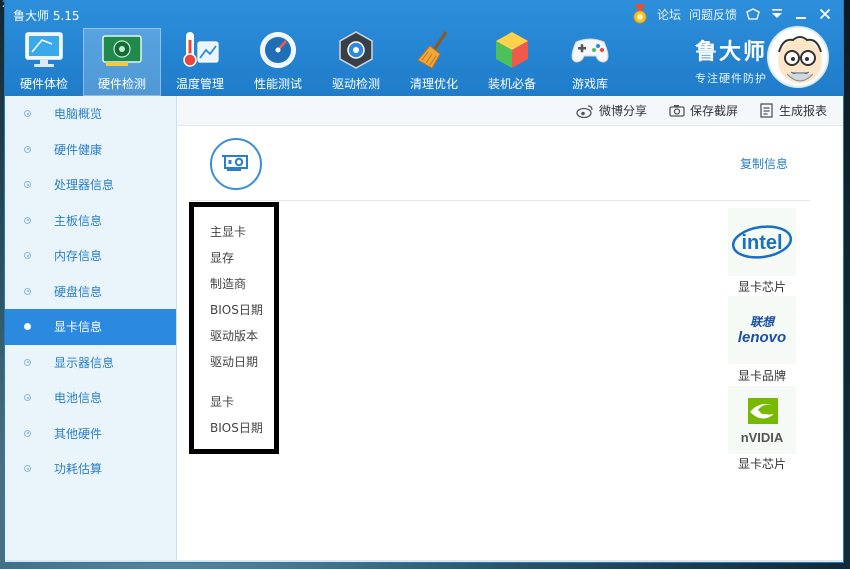 This screenshot has height=569, width=850. I want to click on feedback-link: 问题反馈, so click(713, 14).